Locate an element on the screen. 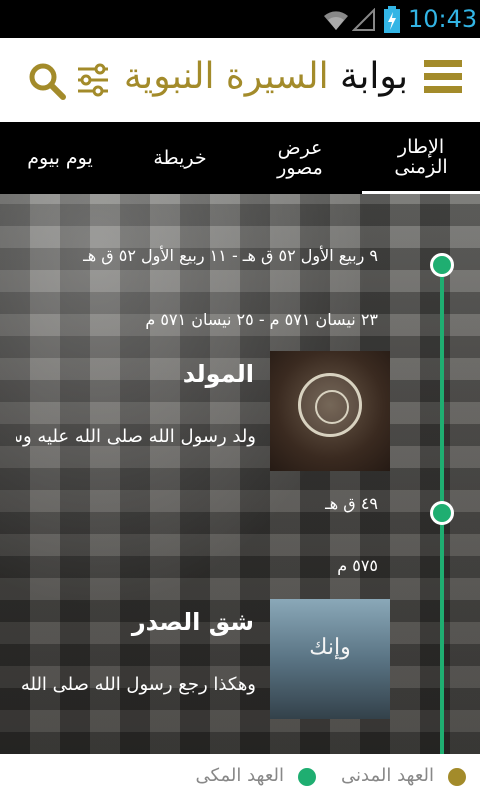  app-header: بوابة السيرة النبوية is located at coordinates (240, 80).